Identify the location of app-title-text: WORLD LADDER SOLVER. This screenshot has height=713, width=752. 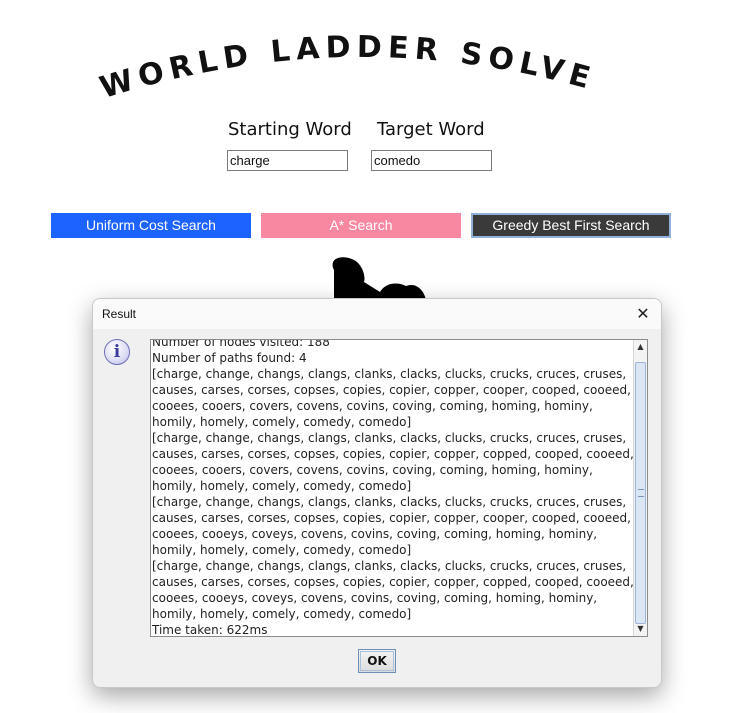
(297, 53).